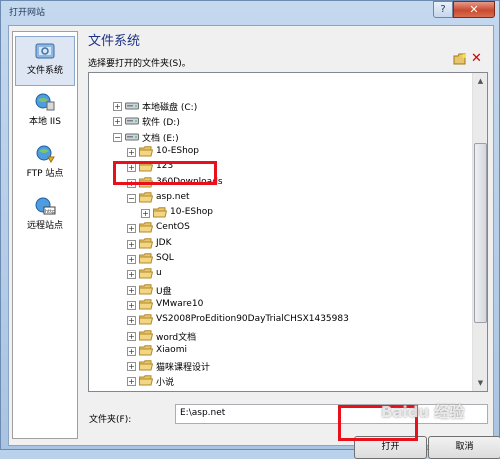 This screenshot has height=459, width=500. I want to click on tree-folder-row: +迅雷下载, so click(279, 390).